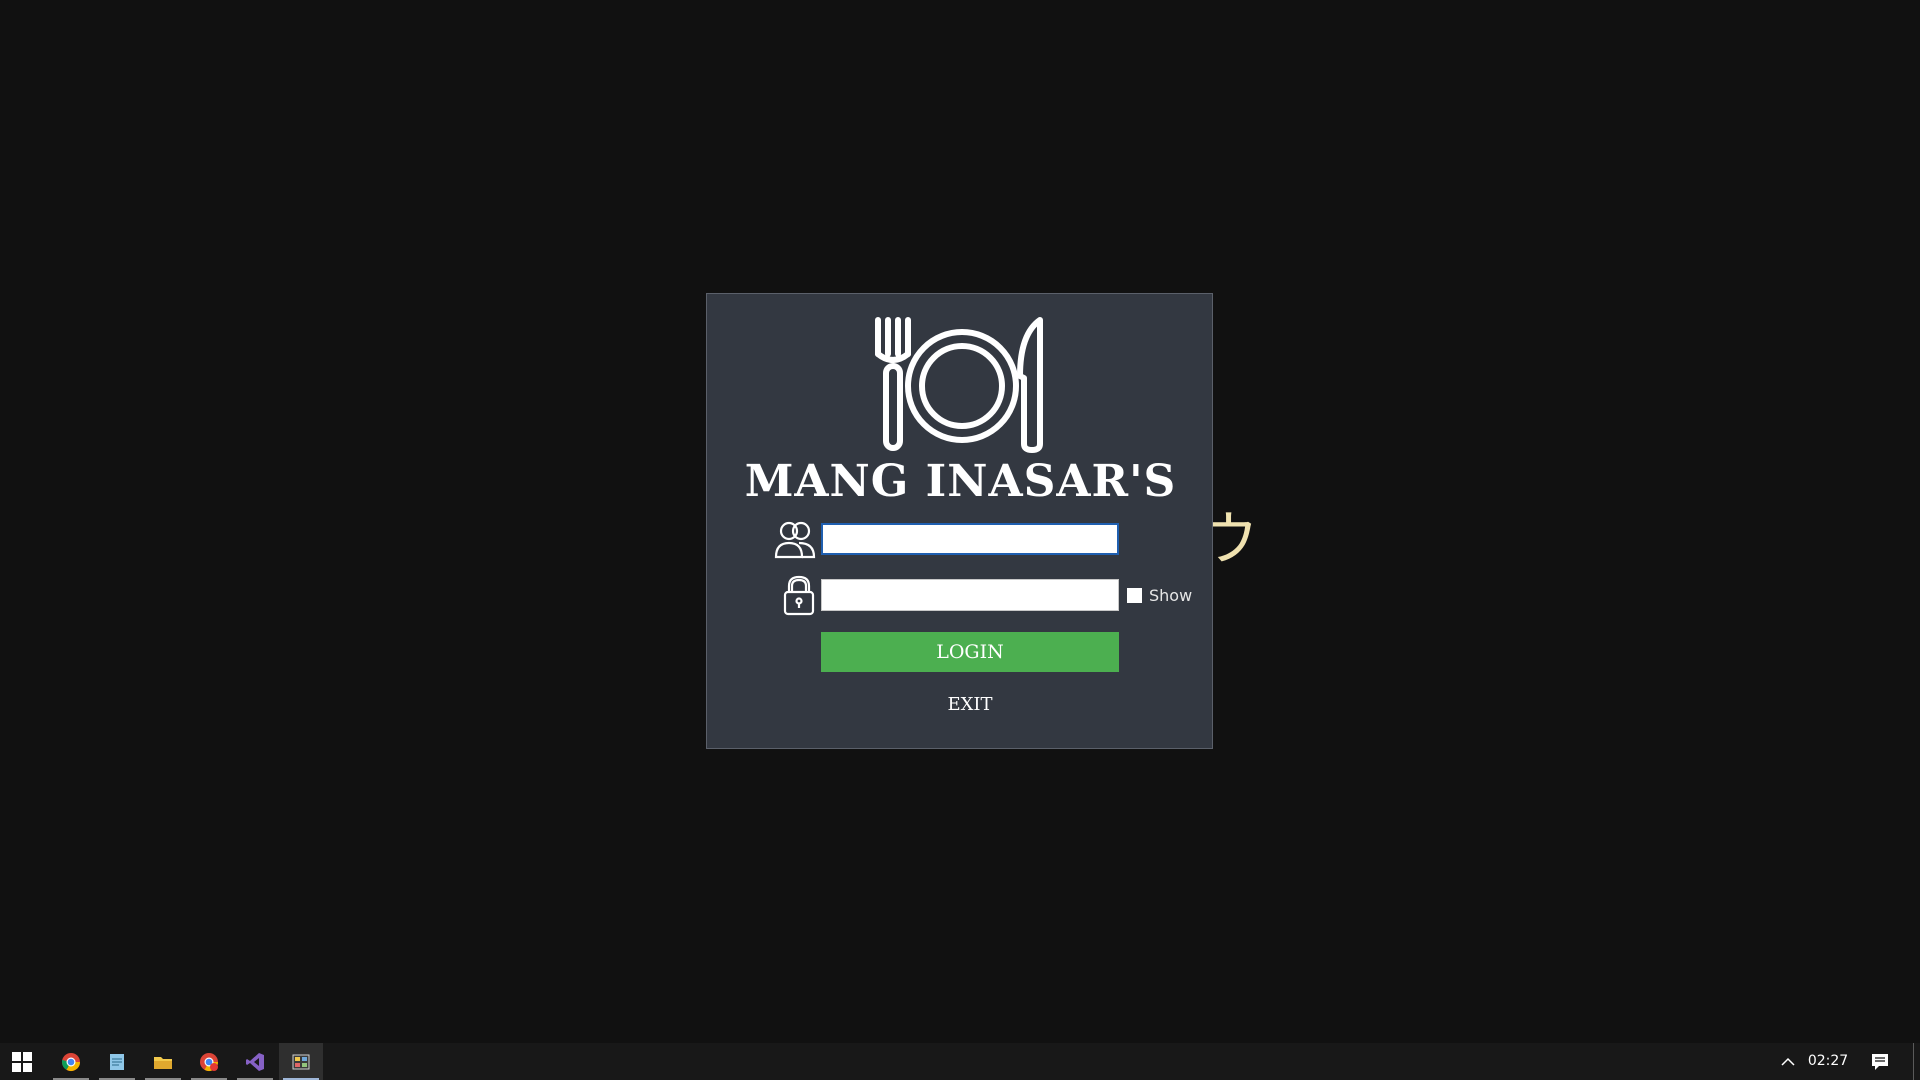 This screenshot has width=1920, height=1080. I want to click on taskbar-app-chrome, so click(71, 1061).